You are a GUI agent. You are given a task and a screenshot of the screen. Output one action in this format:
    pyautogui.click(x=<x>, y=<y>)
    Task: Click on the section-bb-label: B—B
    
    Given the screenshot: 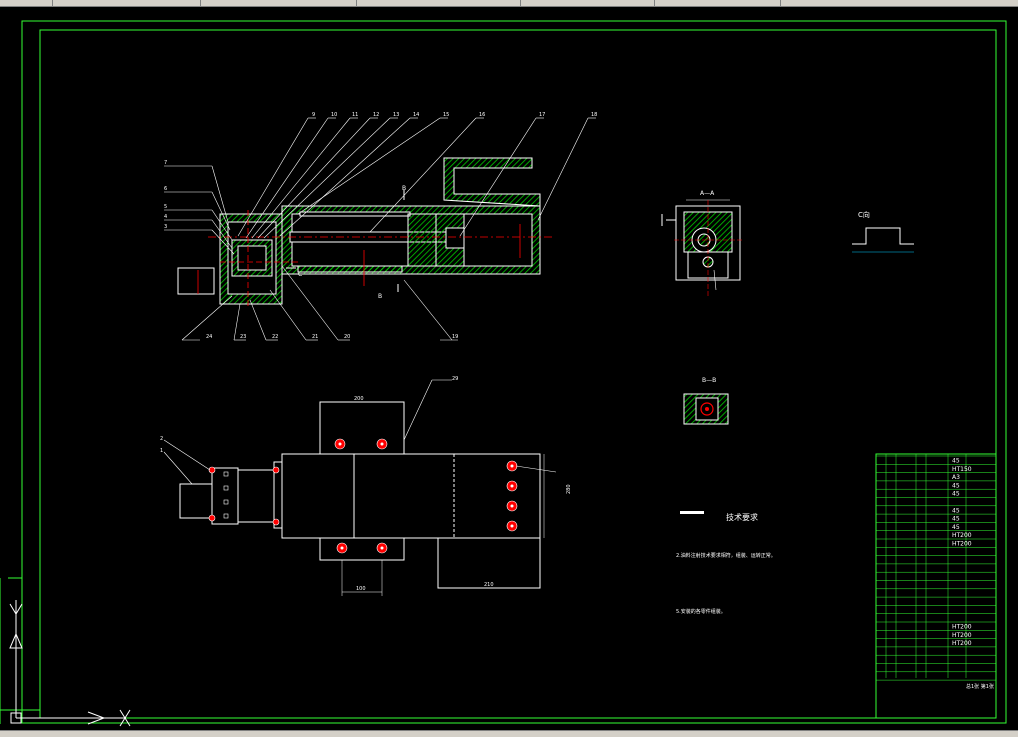 What is the action you would take?
    pyautogui.click(x=709, y=380)
    